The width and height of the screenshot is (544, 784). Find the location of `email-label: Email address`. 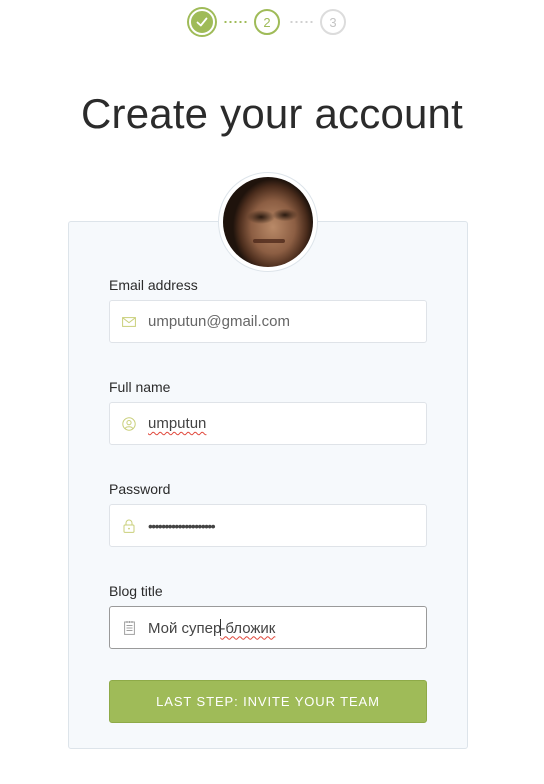

email-label: Email address is located at coordinates (153, 285).